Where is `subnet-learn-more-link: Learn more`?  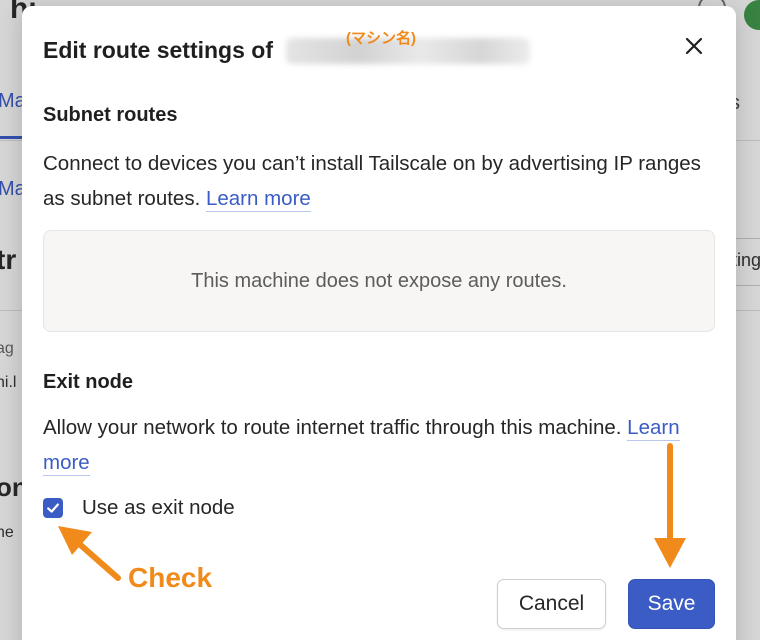 subnet-learn-more-link: Learn more is located at coordinates (258, 199).